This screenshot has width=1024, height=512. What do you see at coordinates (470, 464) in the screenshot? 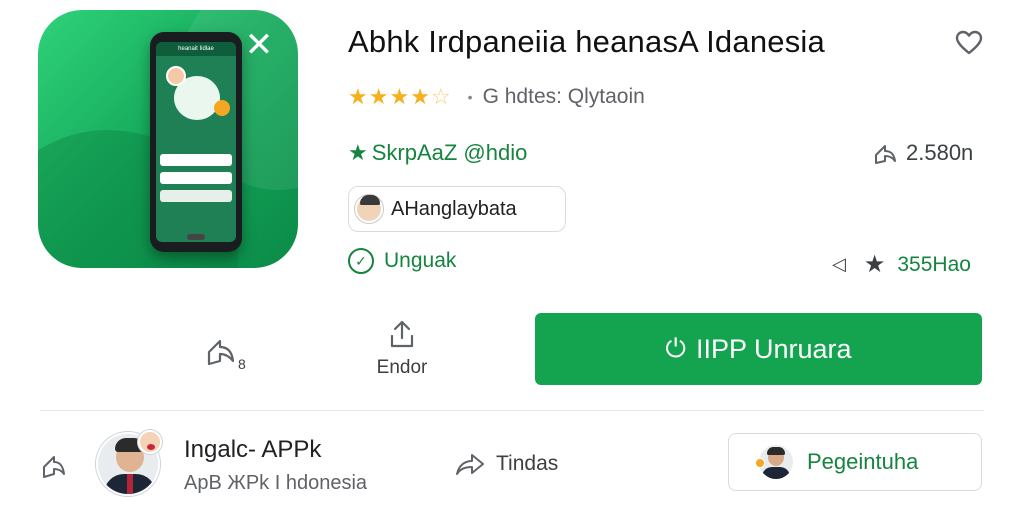
I see `forward-share-icon` at bounding box center [470, 464].